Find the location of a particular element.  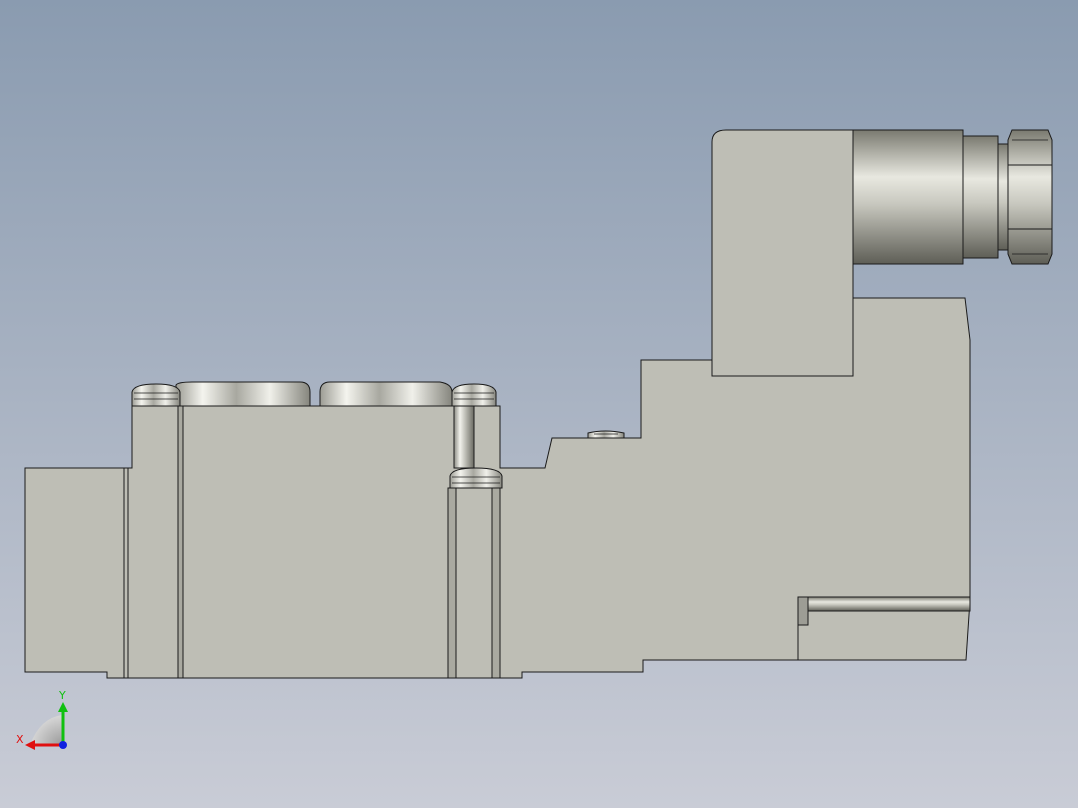

cable-gland-ring is located at coordinates (1003, 197).